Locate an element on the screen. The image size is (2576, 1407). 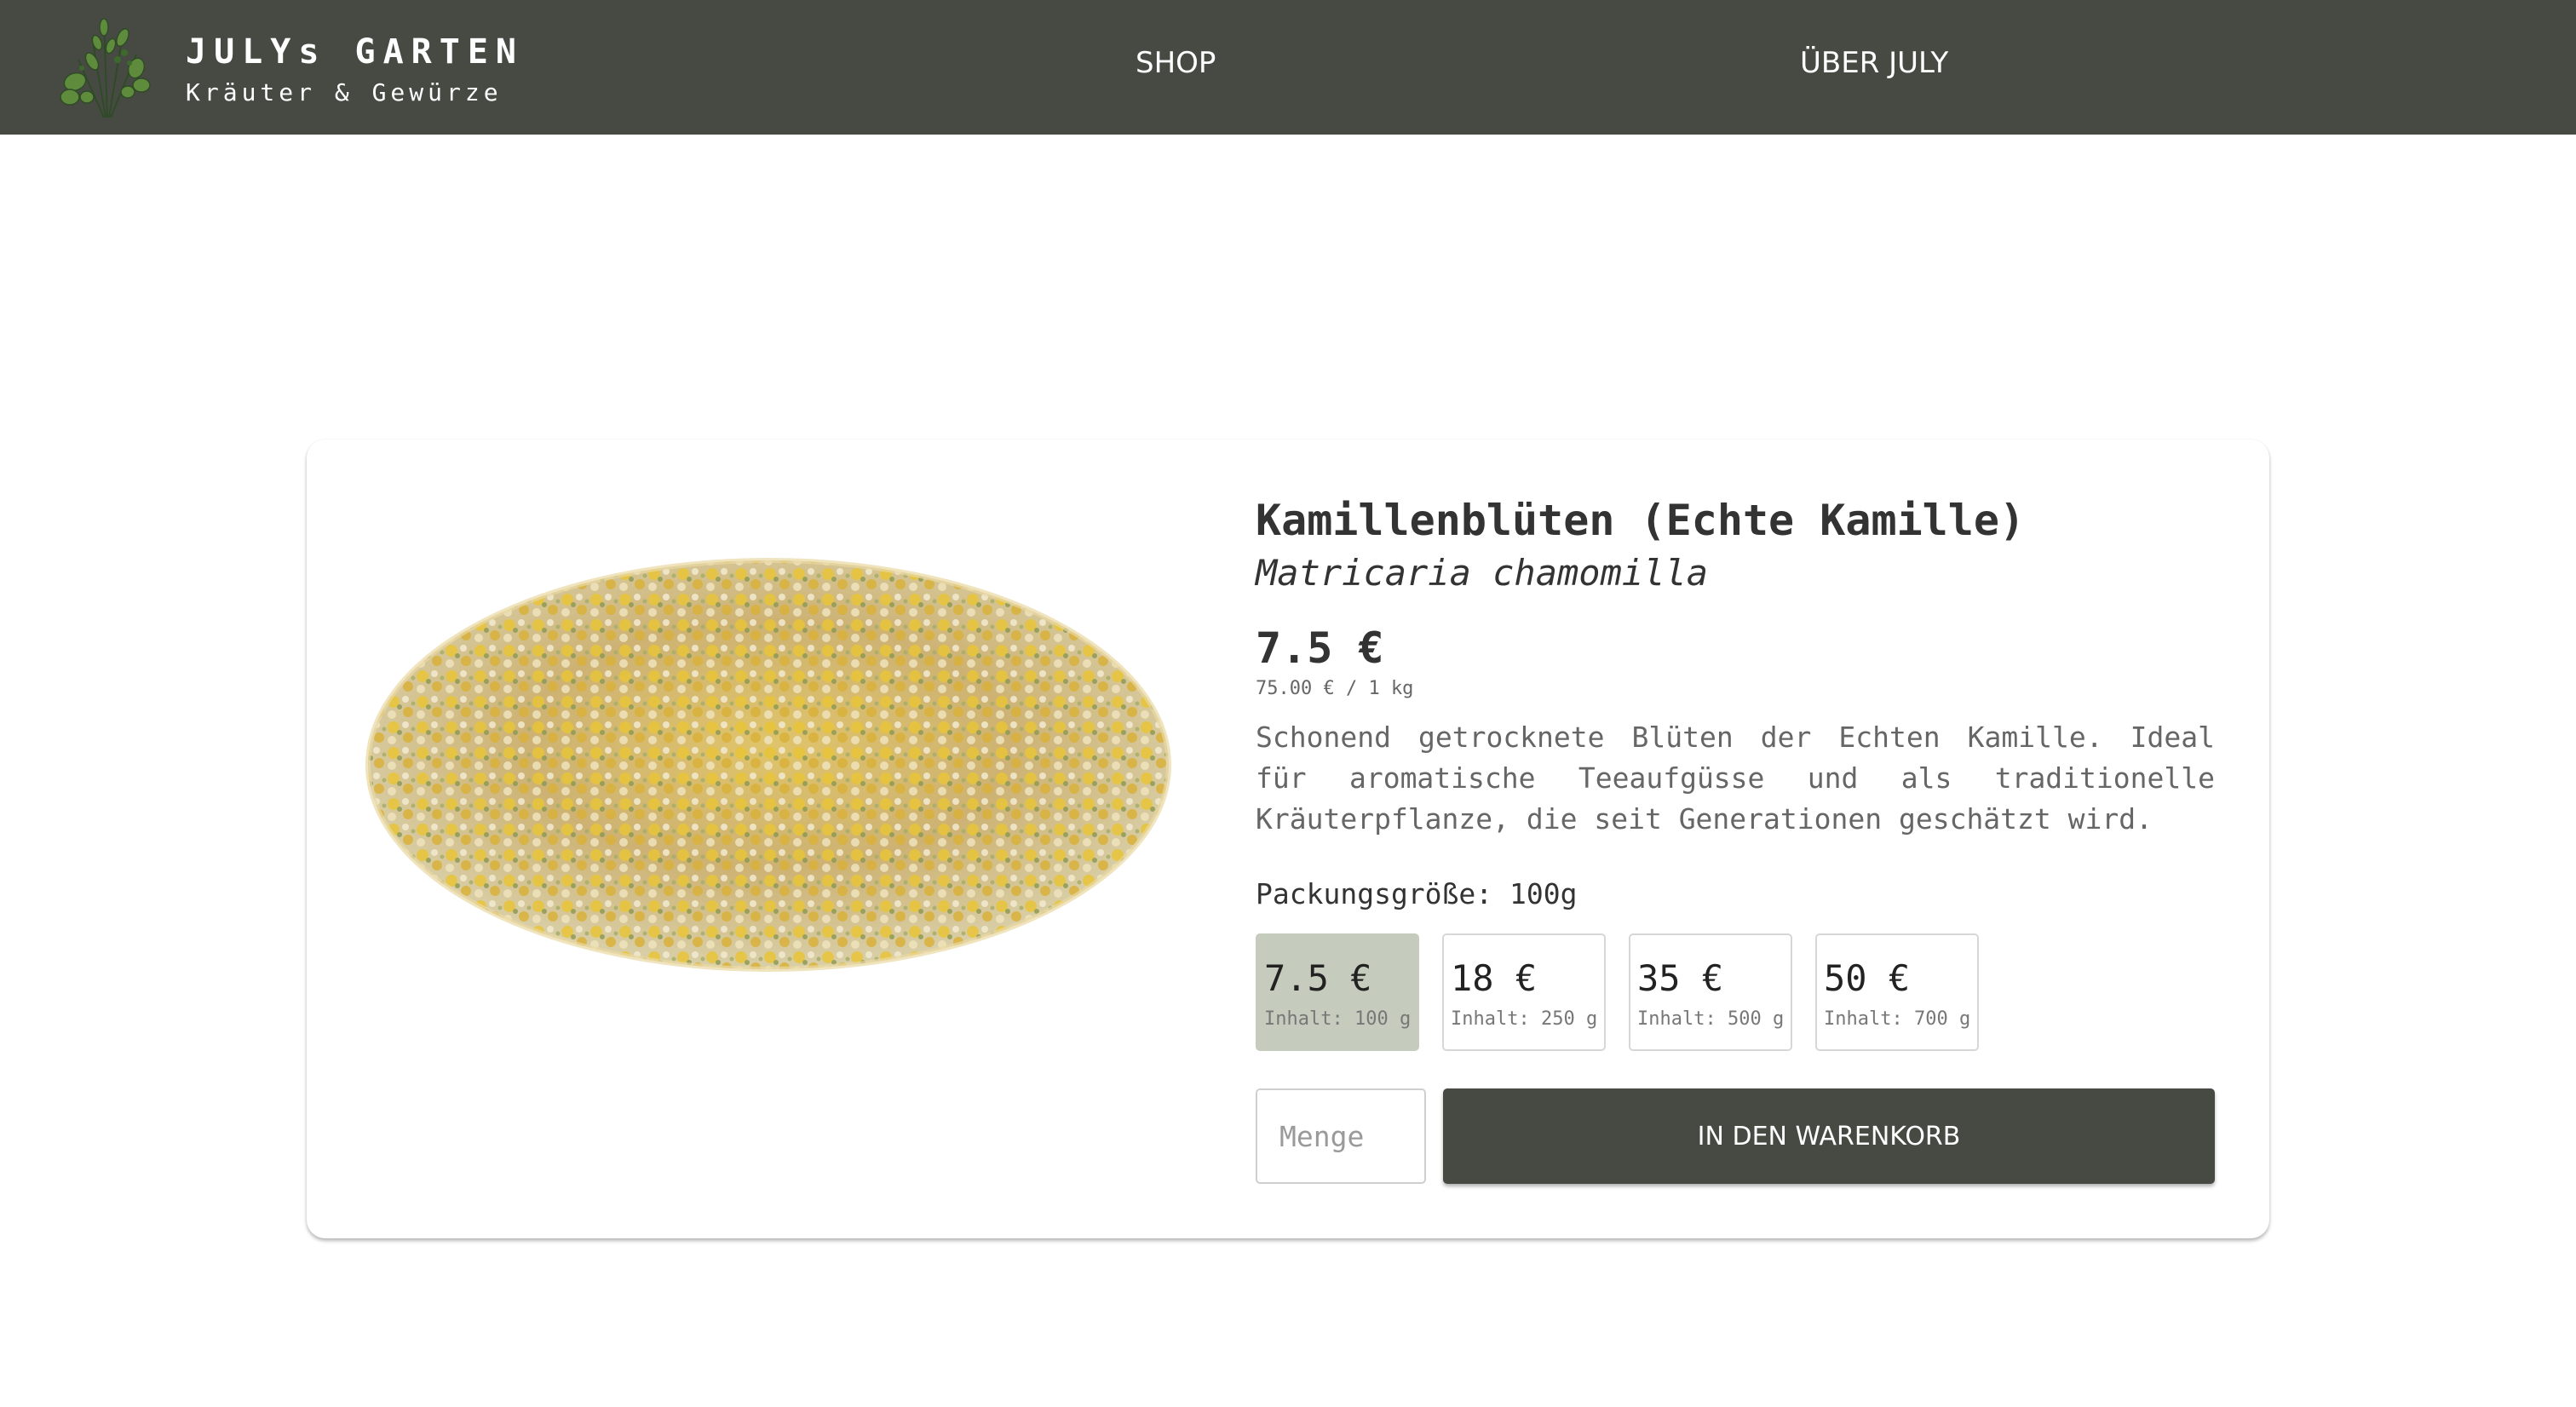
herb-logo-icon is located at coordinates (106, 68).